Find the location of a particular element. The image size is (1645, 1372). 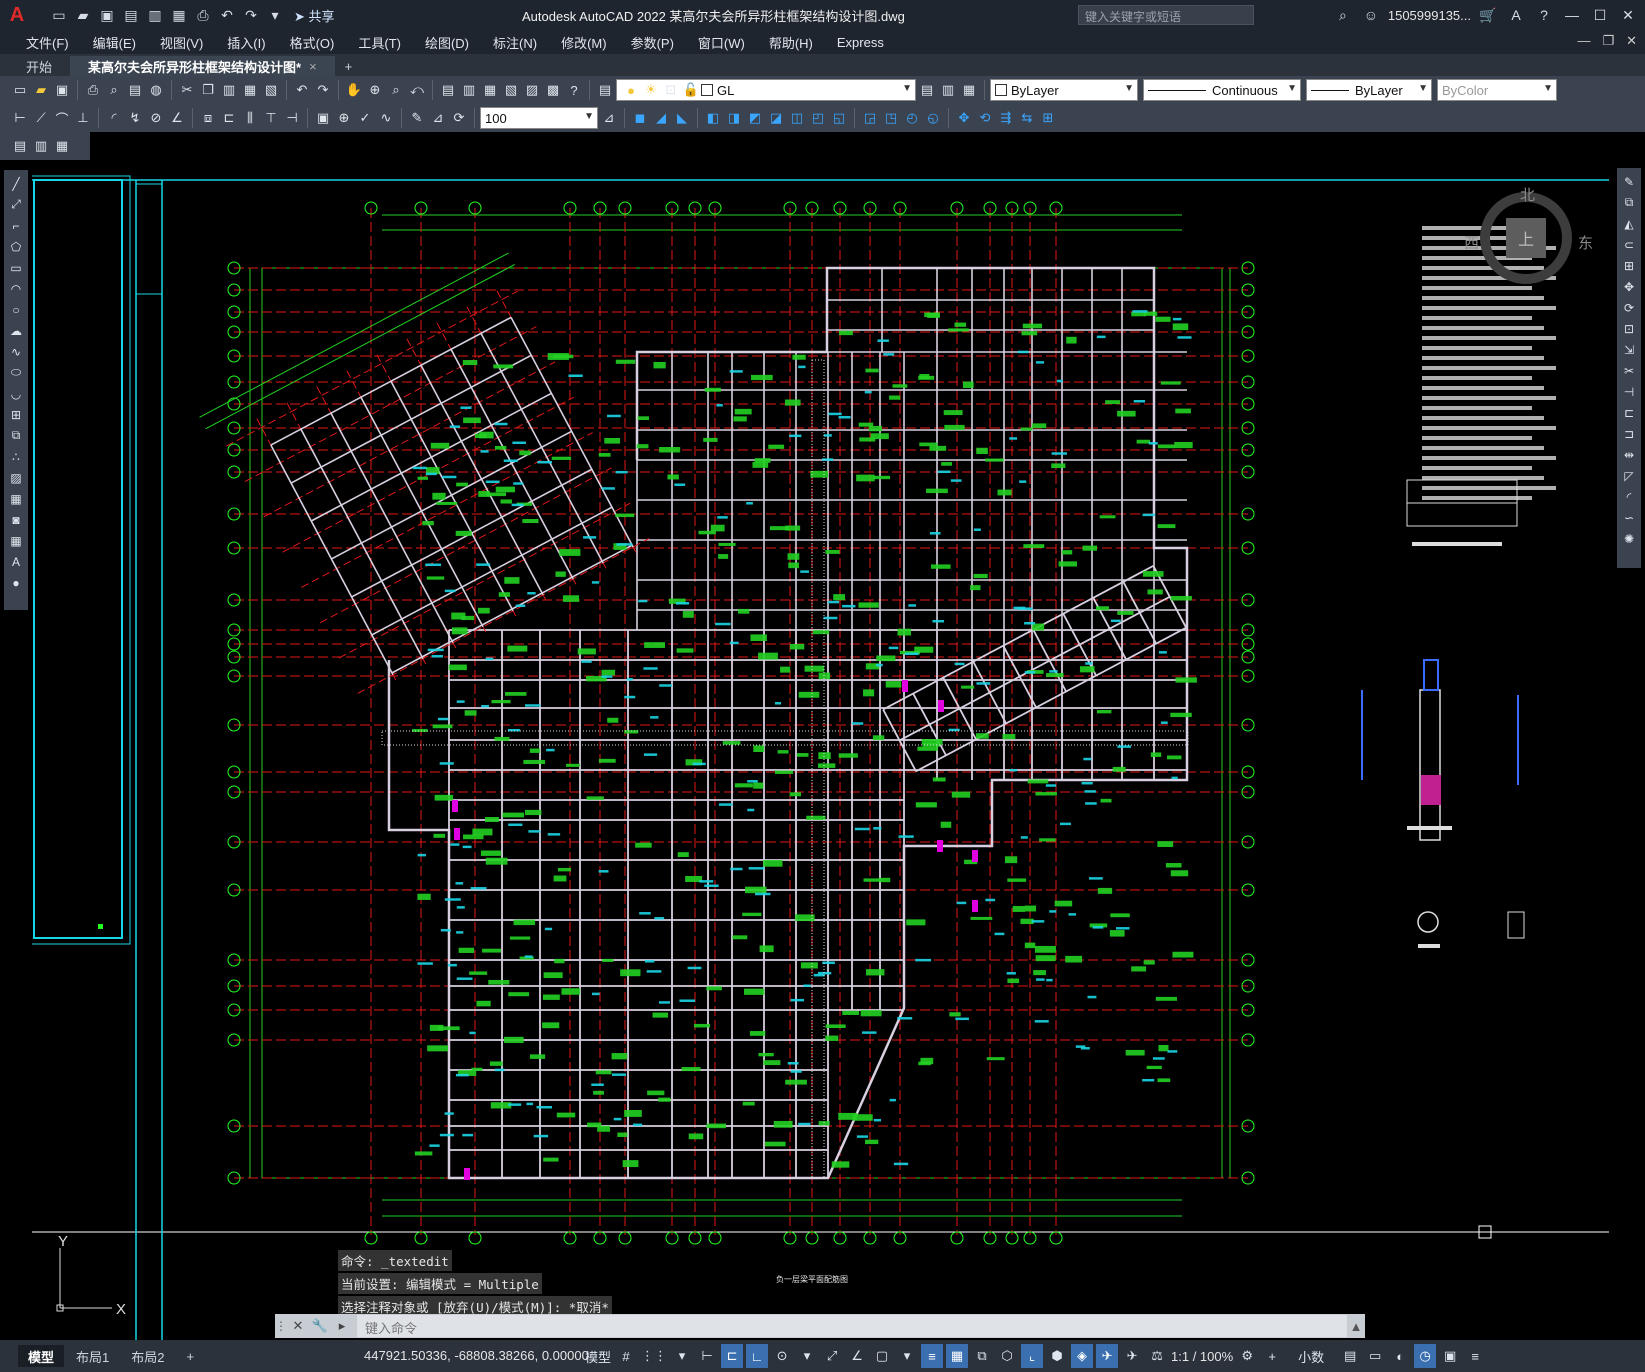

layer-previous-icon: ▥ is located at coordinates (948, 90).